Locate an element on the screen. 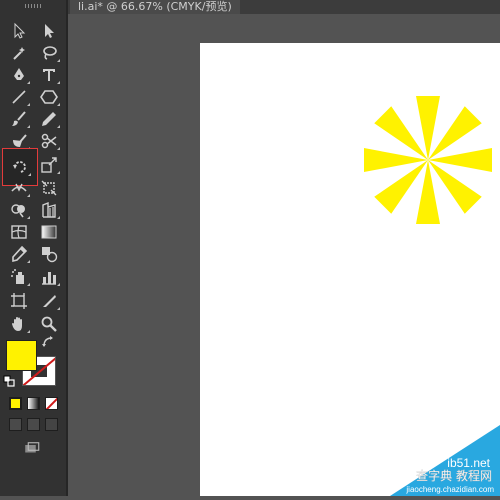  draw-behind-button is located at coordinates (33, 424).